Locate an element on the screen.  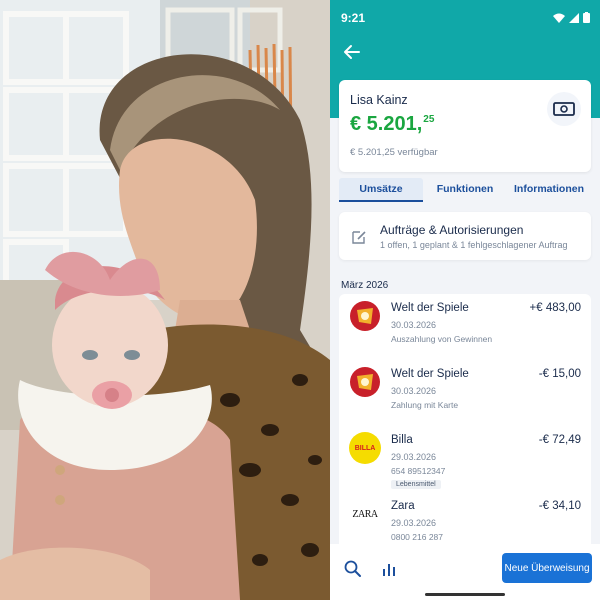
wifi-icon is located at coordinates (559, 18).